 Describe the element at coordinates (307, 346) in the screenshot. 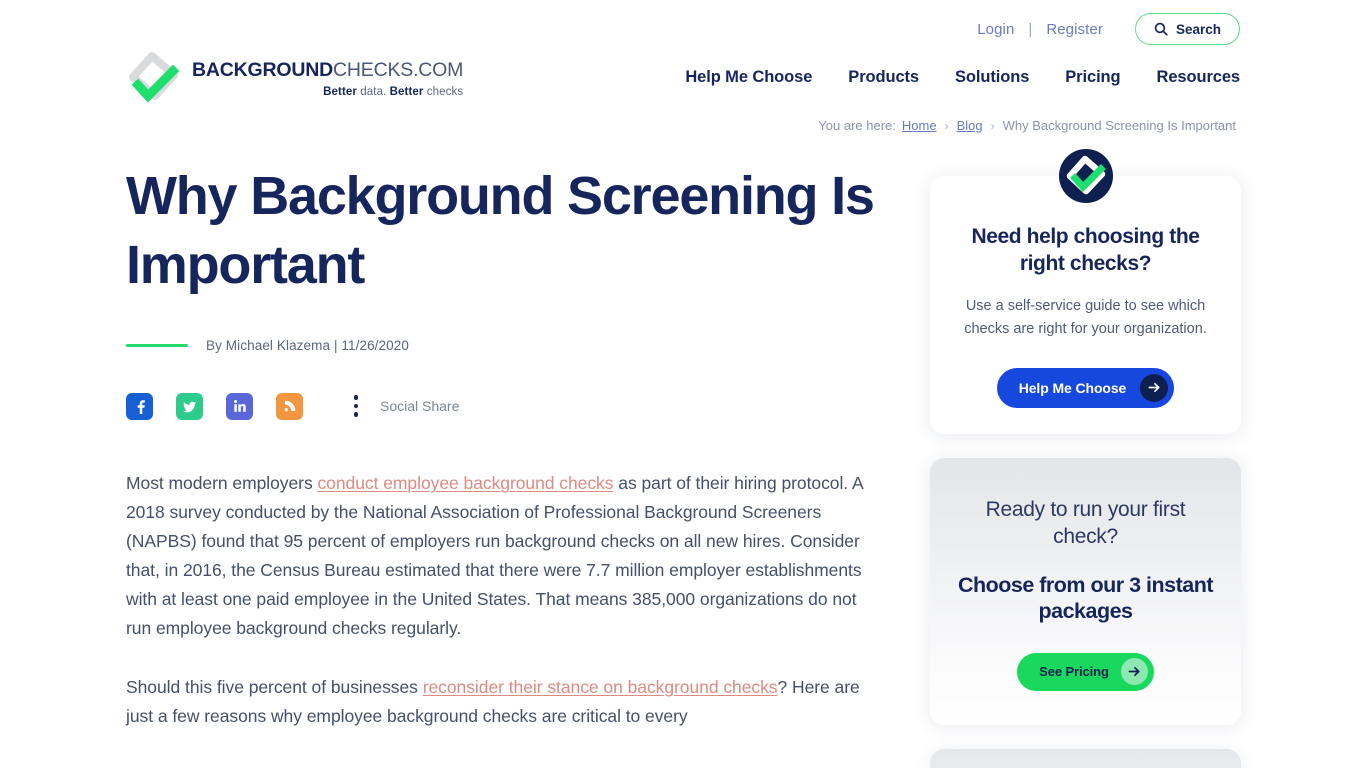

I see `byline-text: By Michael Klazema | 11/26/2020` at that location.